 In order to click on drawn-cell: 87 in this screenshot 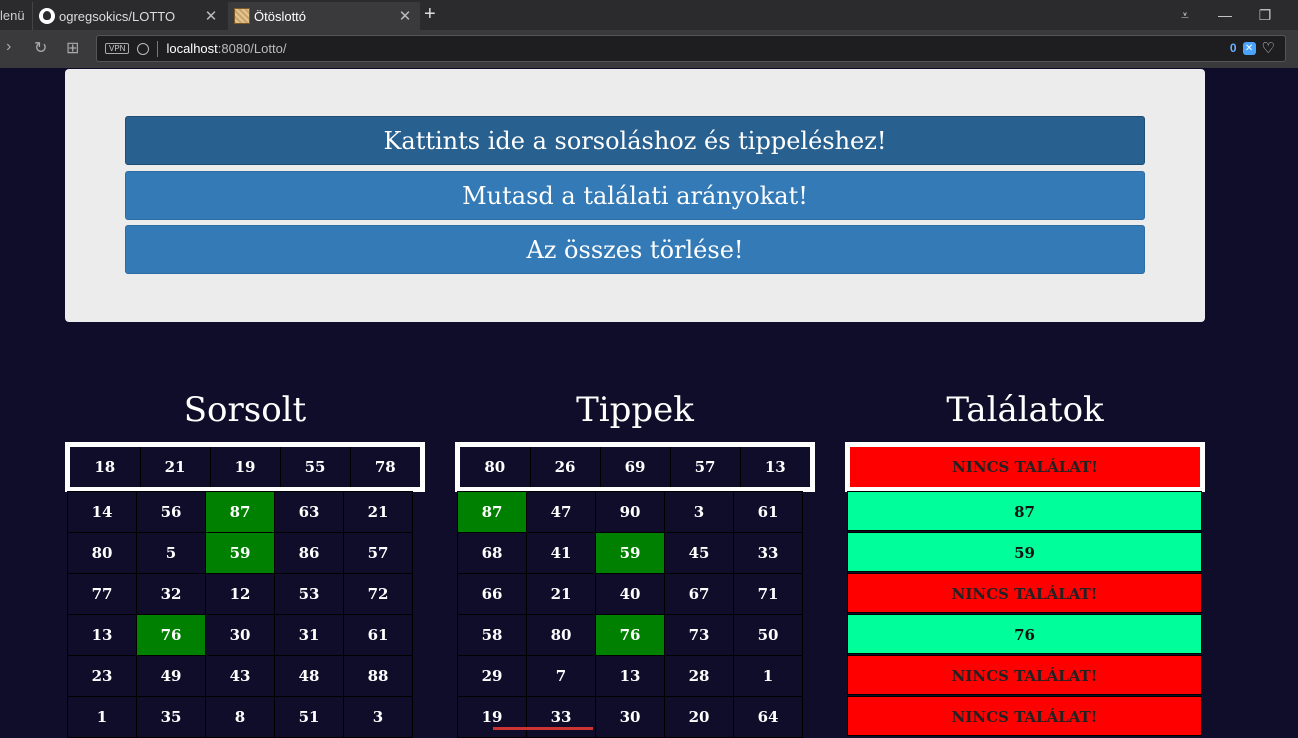, I will do `click(240, 512)`.